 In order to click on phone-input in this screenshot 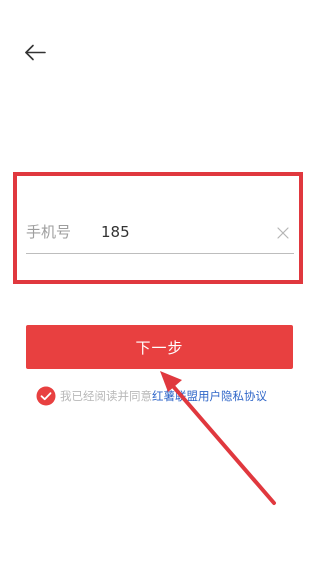, I will do `click(181, 232)`.